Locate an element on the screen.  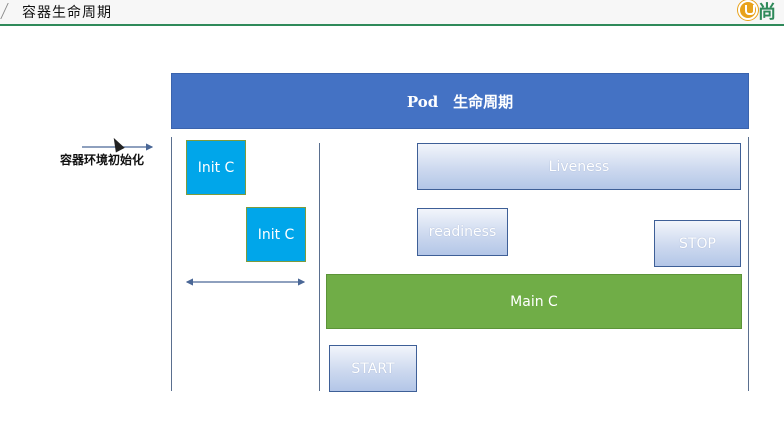
logo-icon is located at coordinates (748, 10).